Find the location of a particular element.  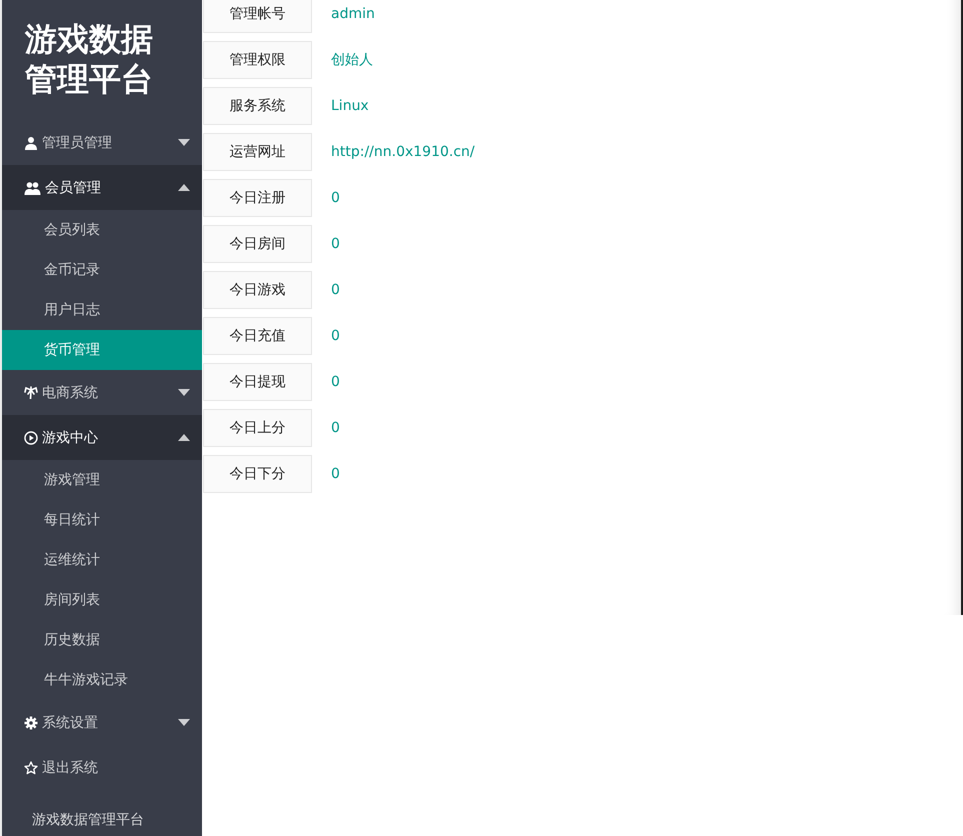

info-value: http://nn.0x1910.cn/ is located at coordinates (403, 152).